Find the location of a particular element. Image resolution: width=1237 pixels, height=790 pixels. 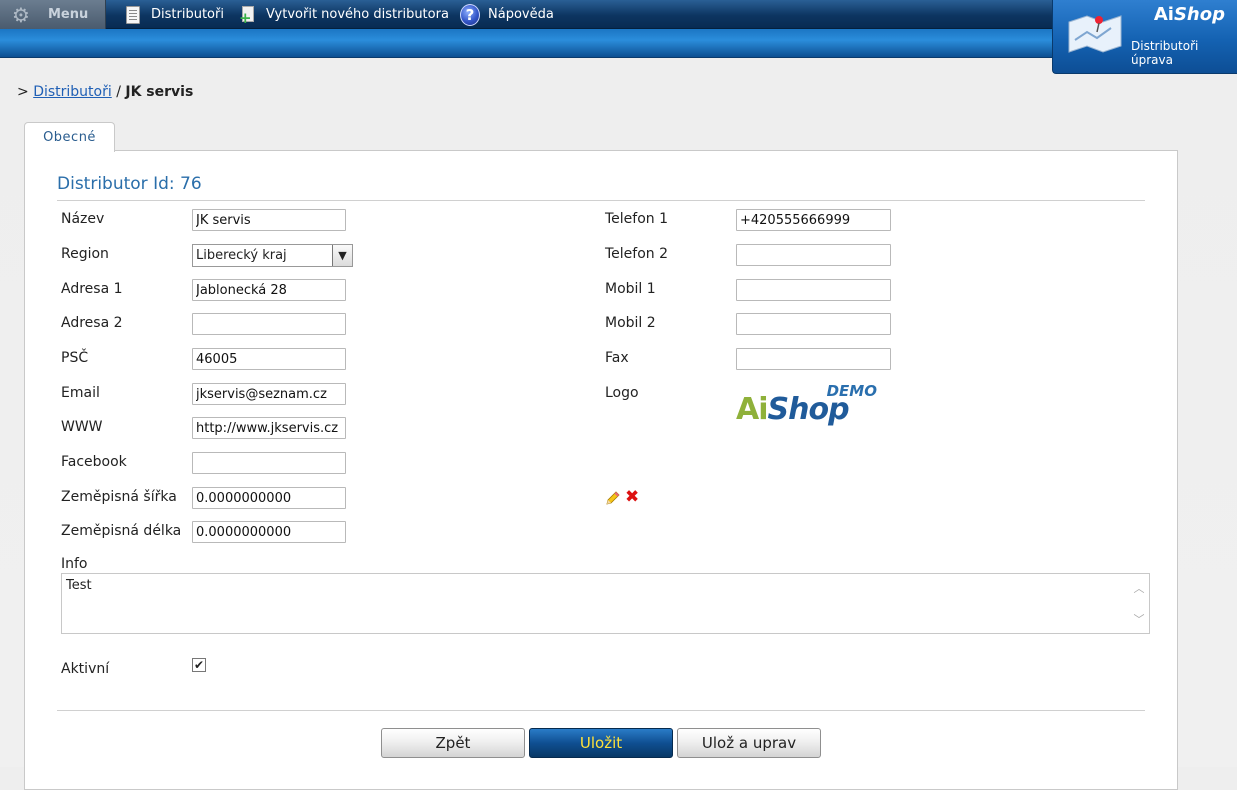

gear-icon: ⚙ is located at coordinates (21, 14).